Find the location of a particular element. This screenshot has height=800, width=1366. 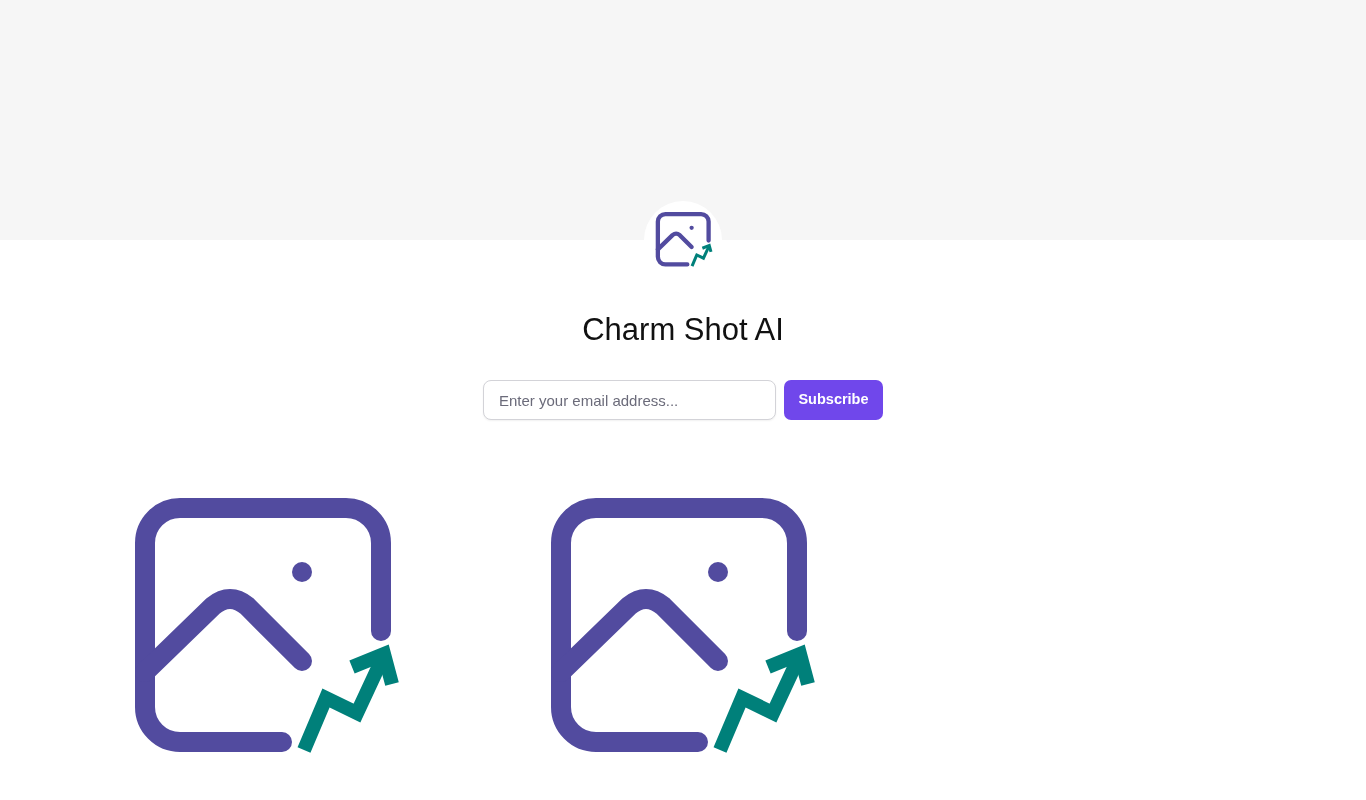

site-title: Charm Shot AI is located at coordinates (683, 330).